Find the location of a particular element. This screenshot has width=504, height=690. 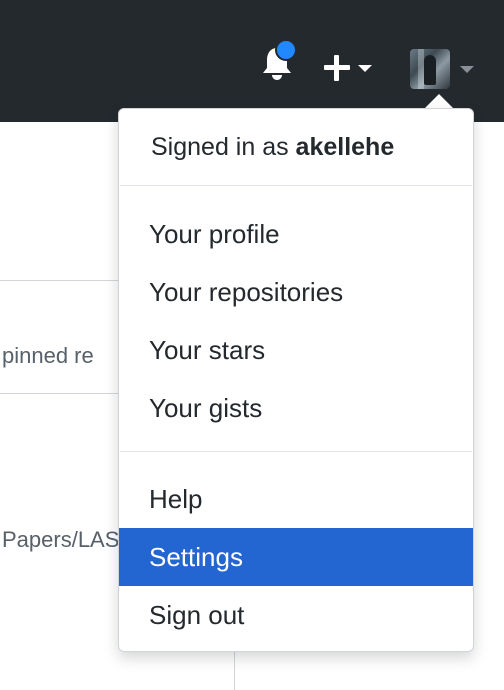

signed-in-label: Signed in as is located at coordinates (223, 147).